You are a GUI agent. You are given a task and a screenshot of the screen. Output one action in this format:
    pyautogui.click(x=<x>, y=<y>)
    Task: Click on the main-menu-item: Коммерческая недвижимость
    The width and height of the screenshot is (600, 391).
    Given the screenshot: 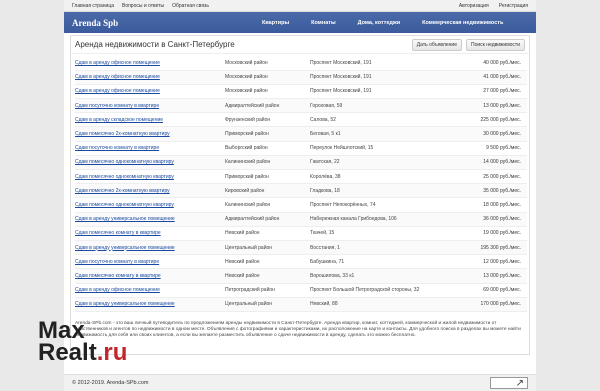 What is the action you would take?
    pyautogui.click(x=462, y=23)
    